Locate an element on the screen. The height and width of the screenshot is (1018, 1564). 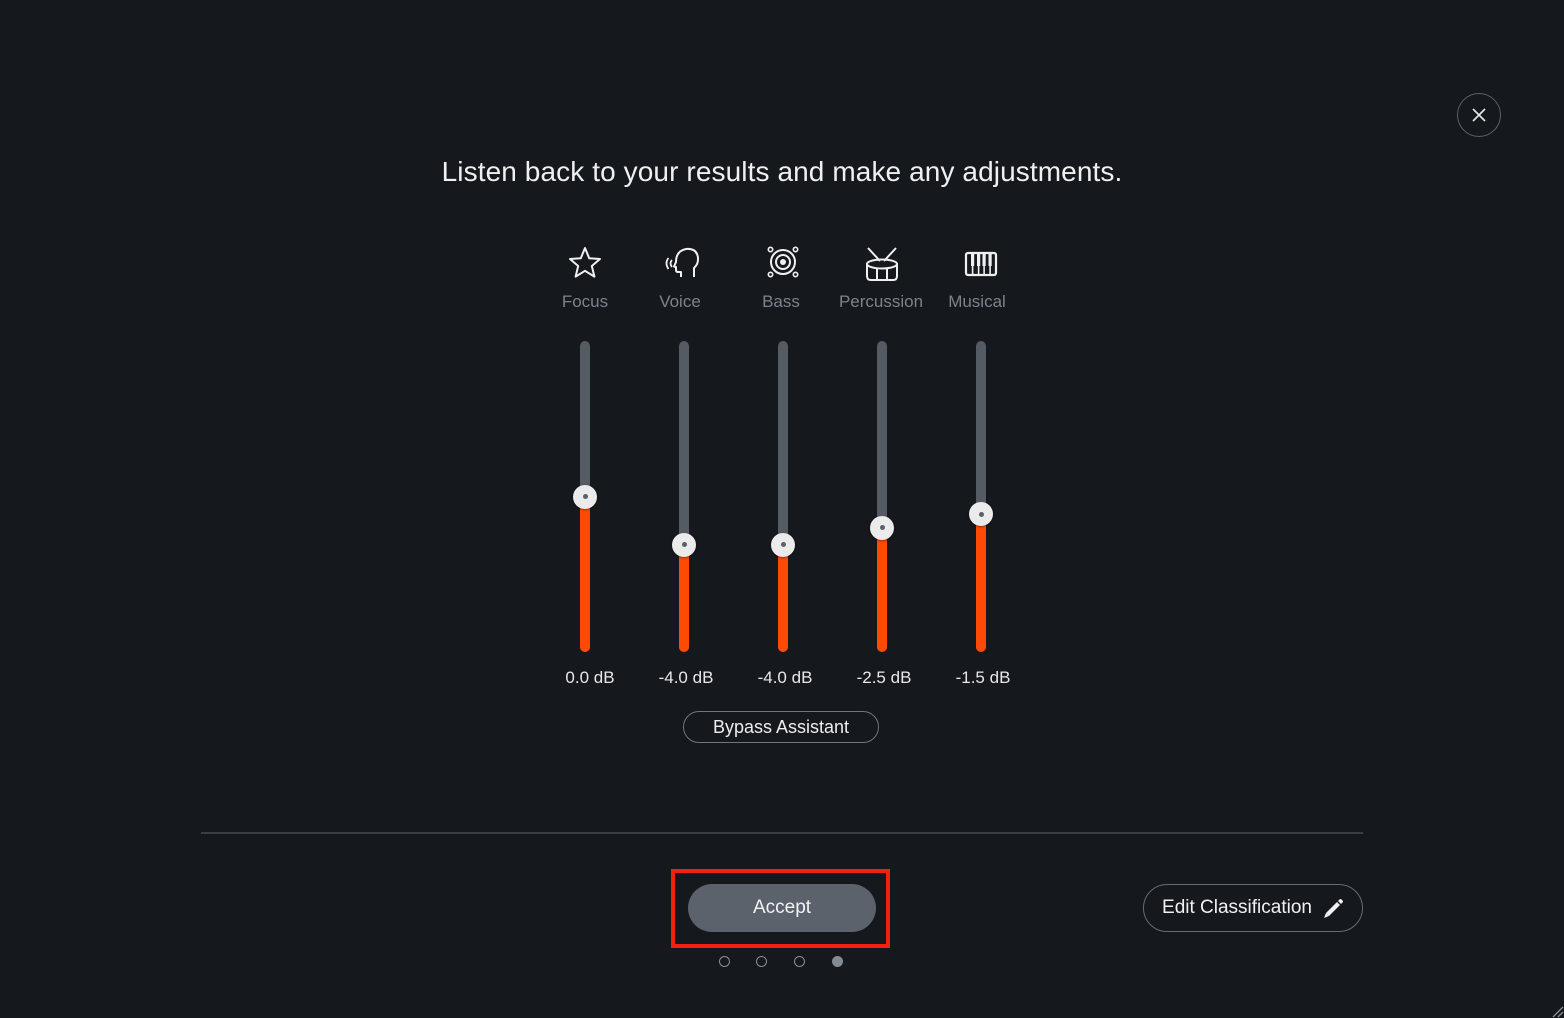
accept-button: Accept is located at coordinates (782, 908).